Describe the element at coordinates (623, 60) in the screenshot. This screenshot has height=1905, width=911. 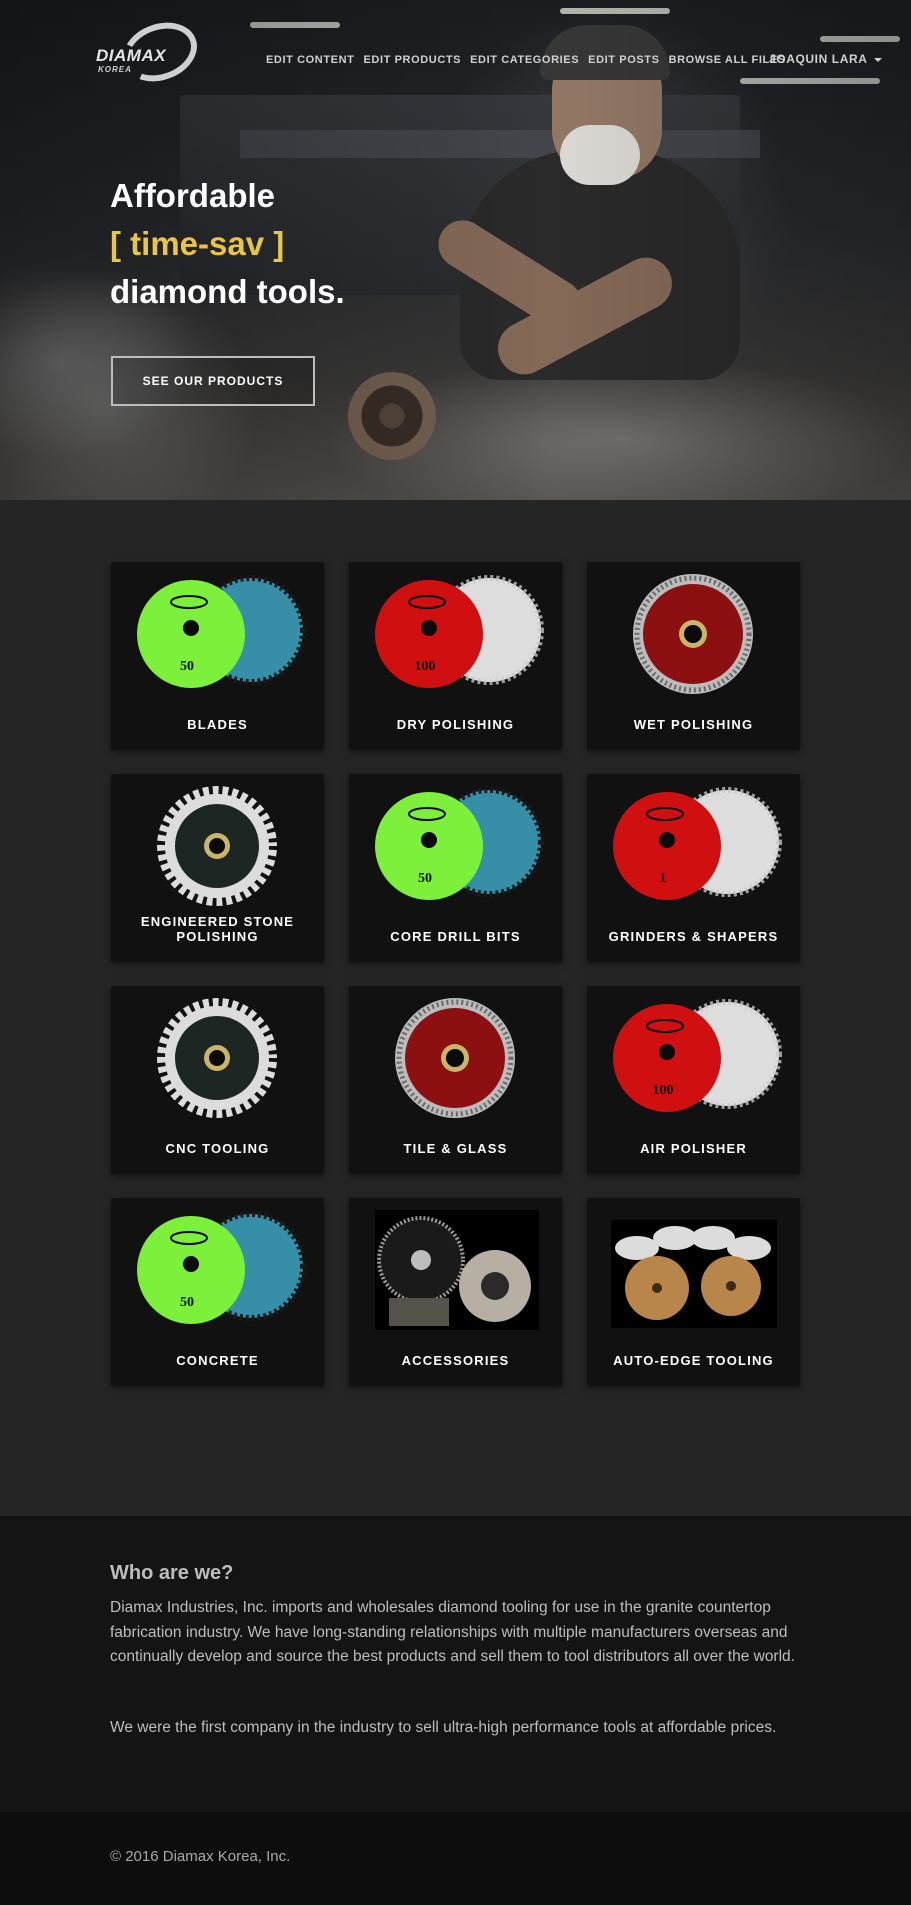
I see `nav-edit-posts: EDIT POSTS` at that location.